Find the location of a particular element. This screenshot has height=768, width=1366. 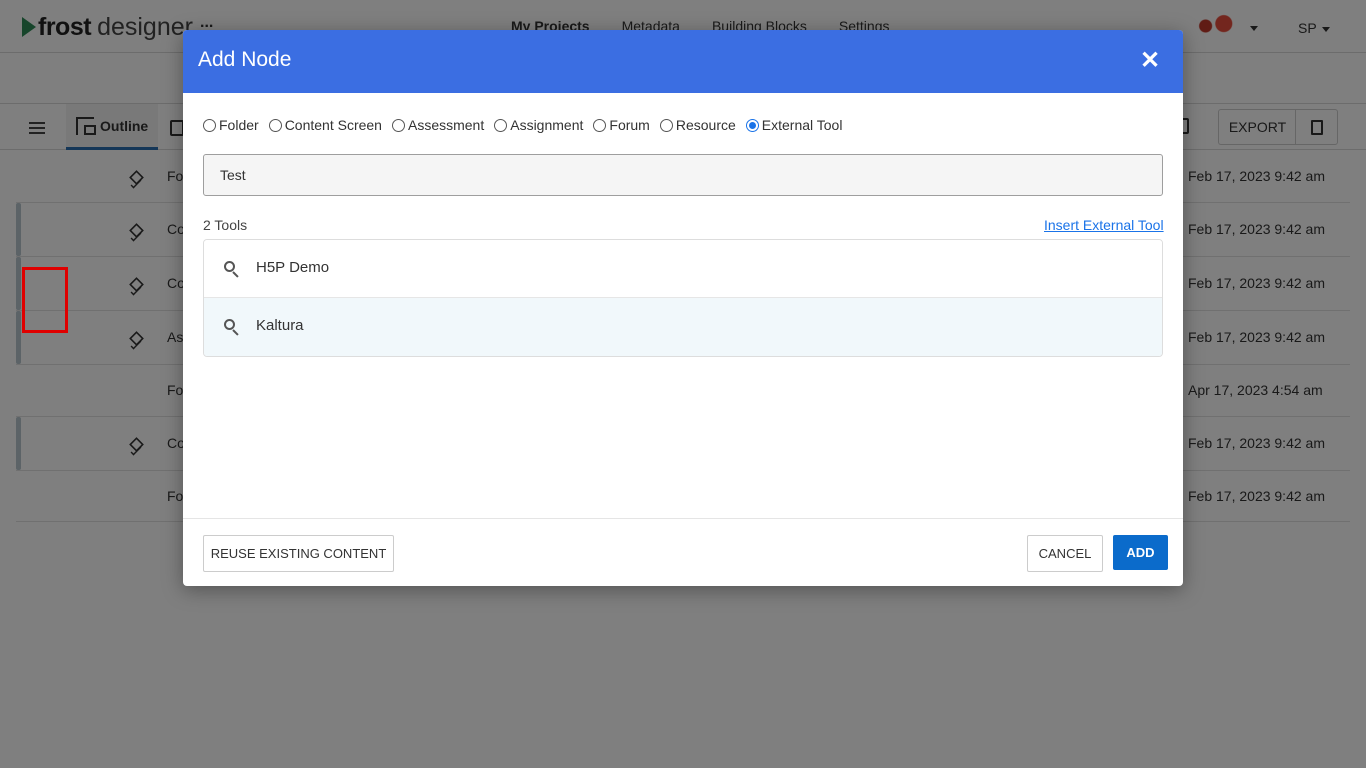

radio-option: External Tool is located at coordinates (794, 125).